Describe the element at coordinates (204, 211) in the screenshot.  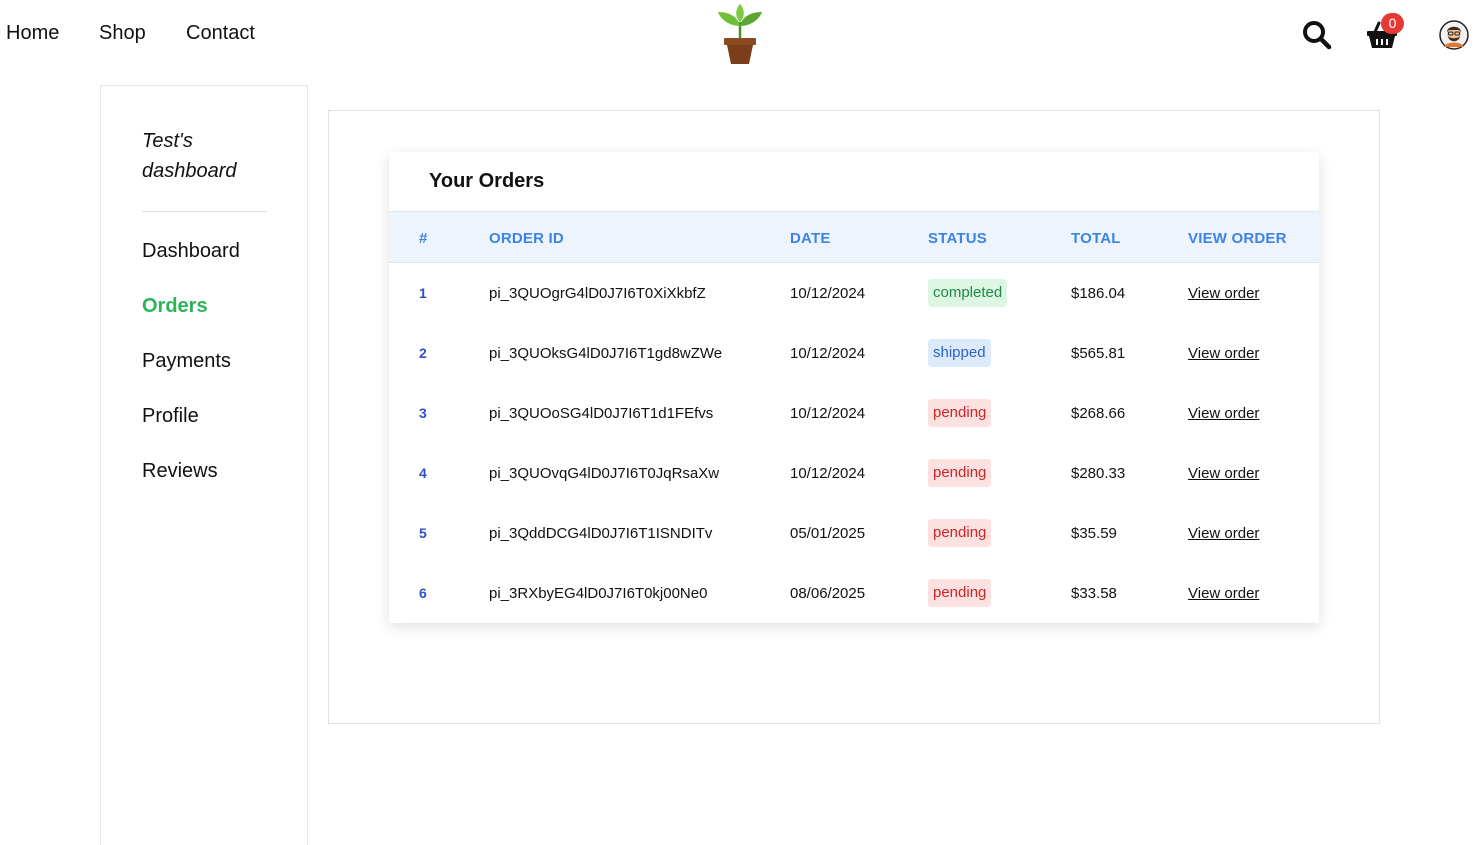
I see `sidebar-divider` at that location.